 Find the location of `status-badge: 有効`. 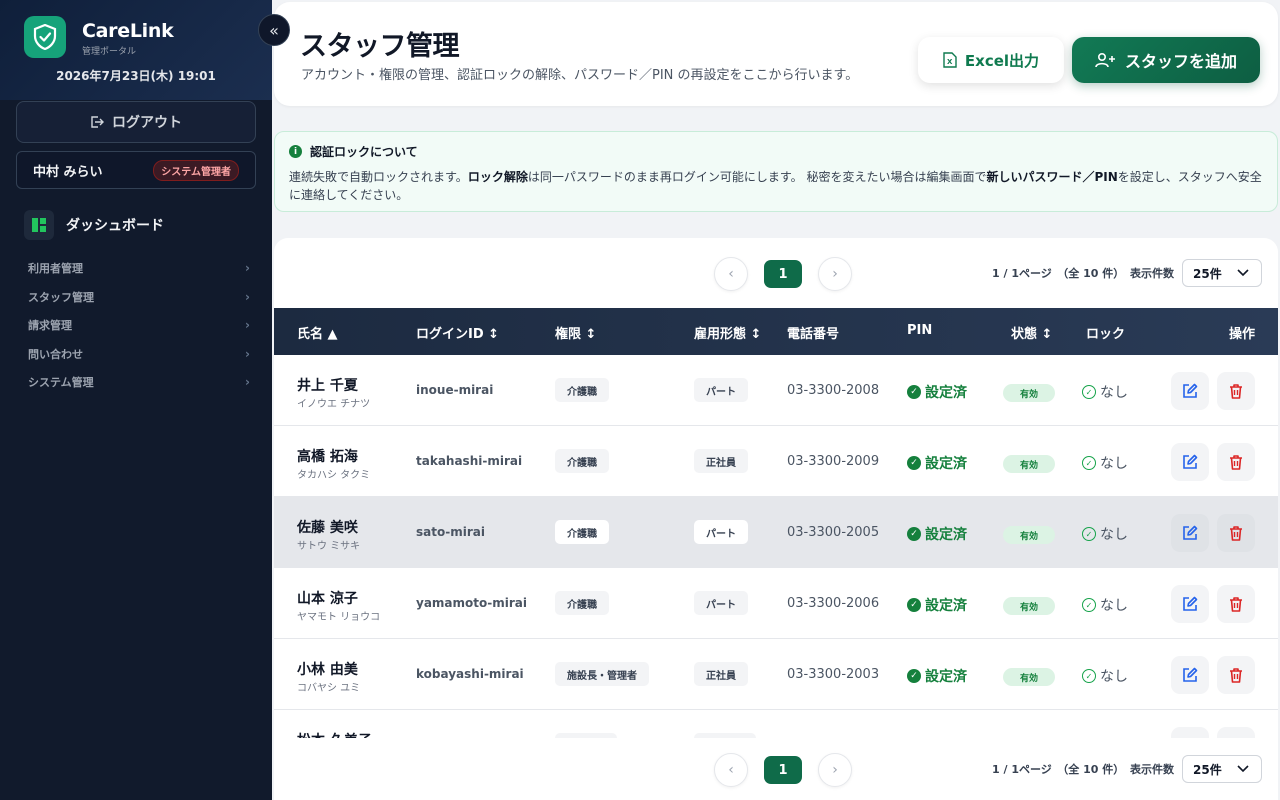

status-badge: 有効 is located at coordinates (1029, 677).